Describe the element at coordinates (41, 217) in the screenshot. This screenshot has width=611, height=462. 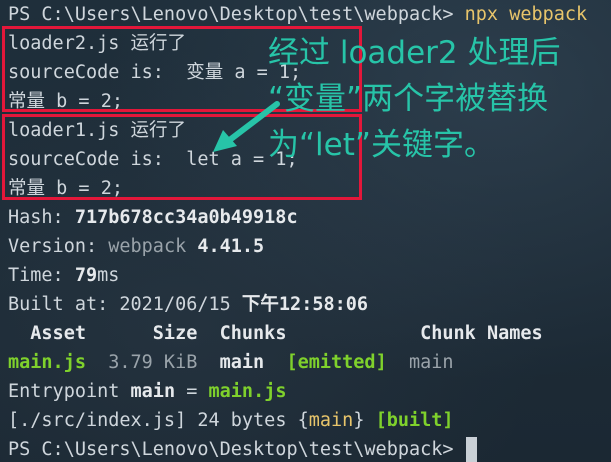
I see `hash-label: Hash:` at that location.